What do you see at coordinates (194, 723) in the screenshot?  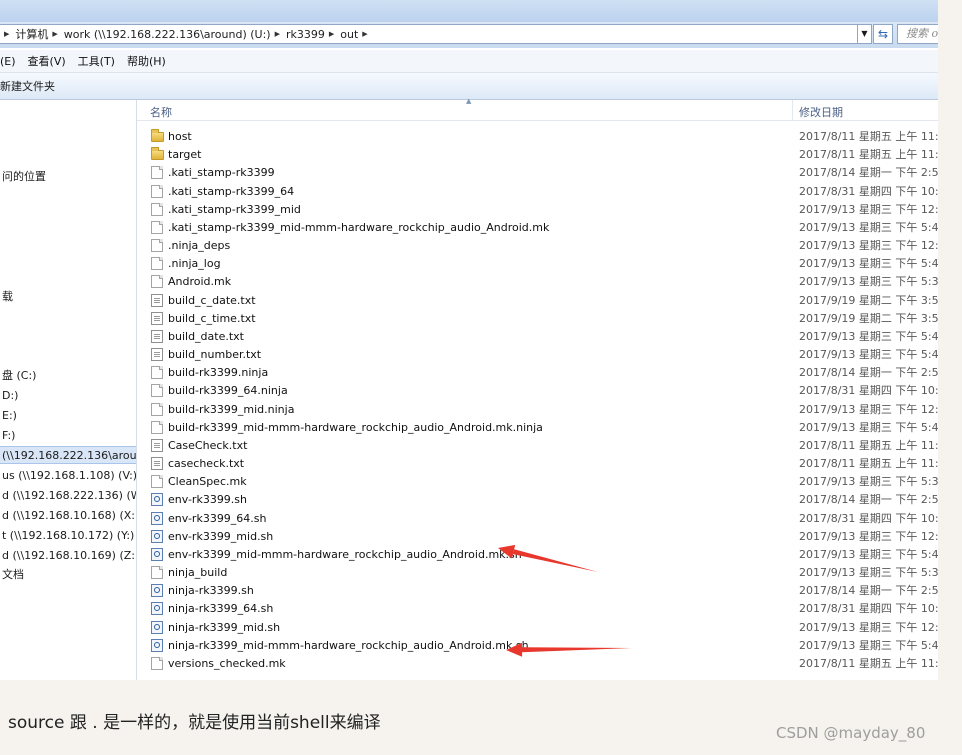 I see `caption-text: source 跟 . 是一样的，就是使用当前shell来编译` at bounding box center [194, 723].